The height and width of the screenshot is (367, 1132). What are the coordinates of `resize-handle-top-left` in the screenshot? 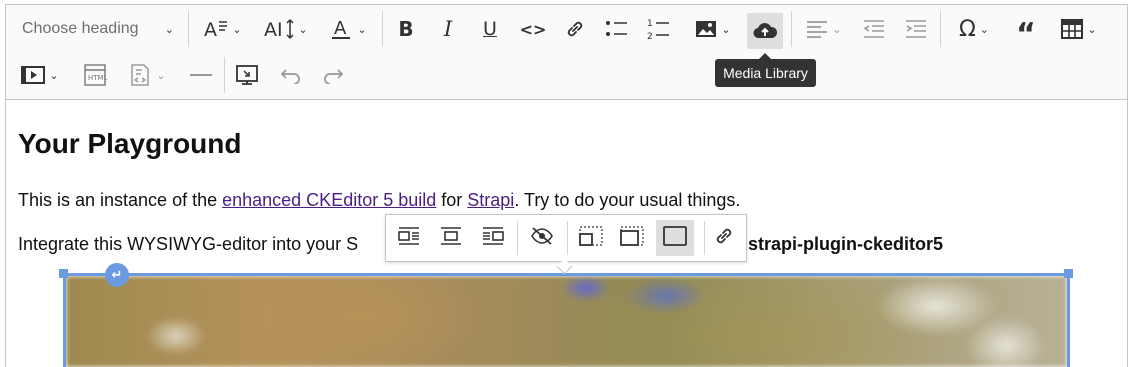 It's located at (63, 273).